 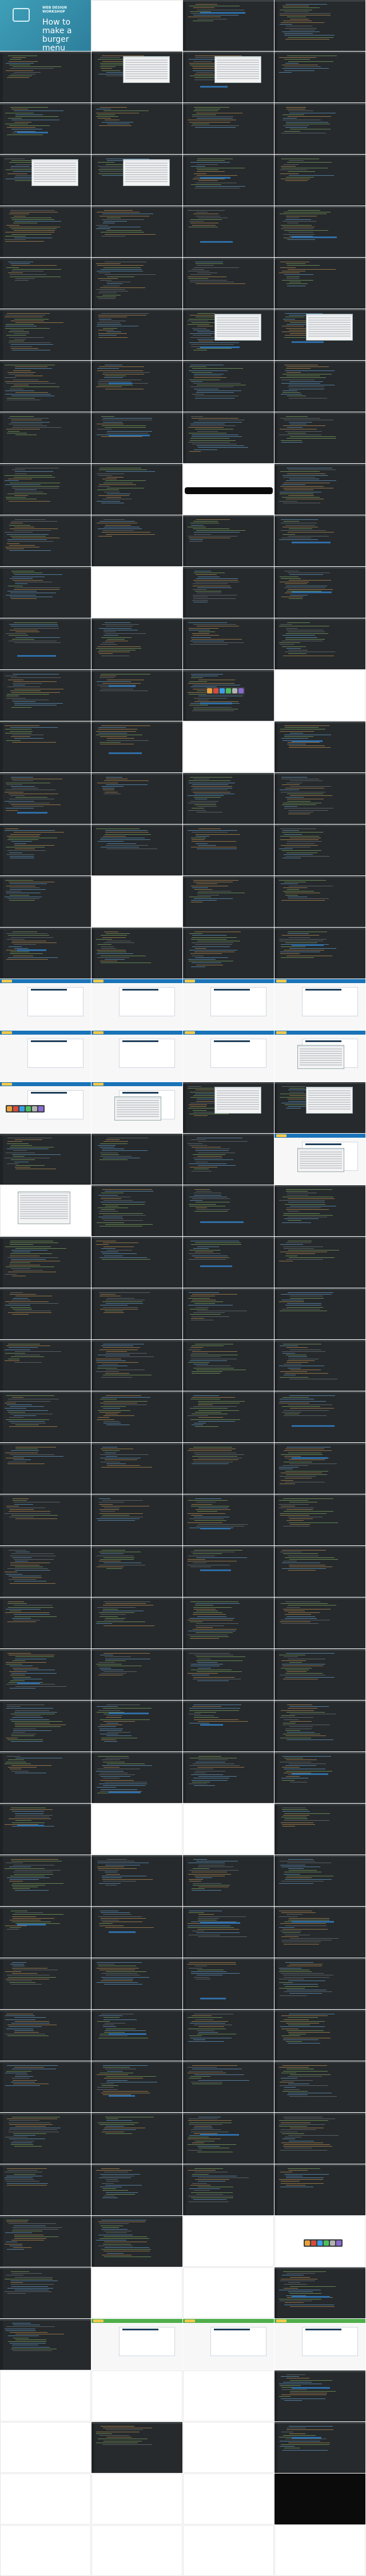 I want to click on video-frame-blank, so click(x=228, y=2292).